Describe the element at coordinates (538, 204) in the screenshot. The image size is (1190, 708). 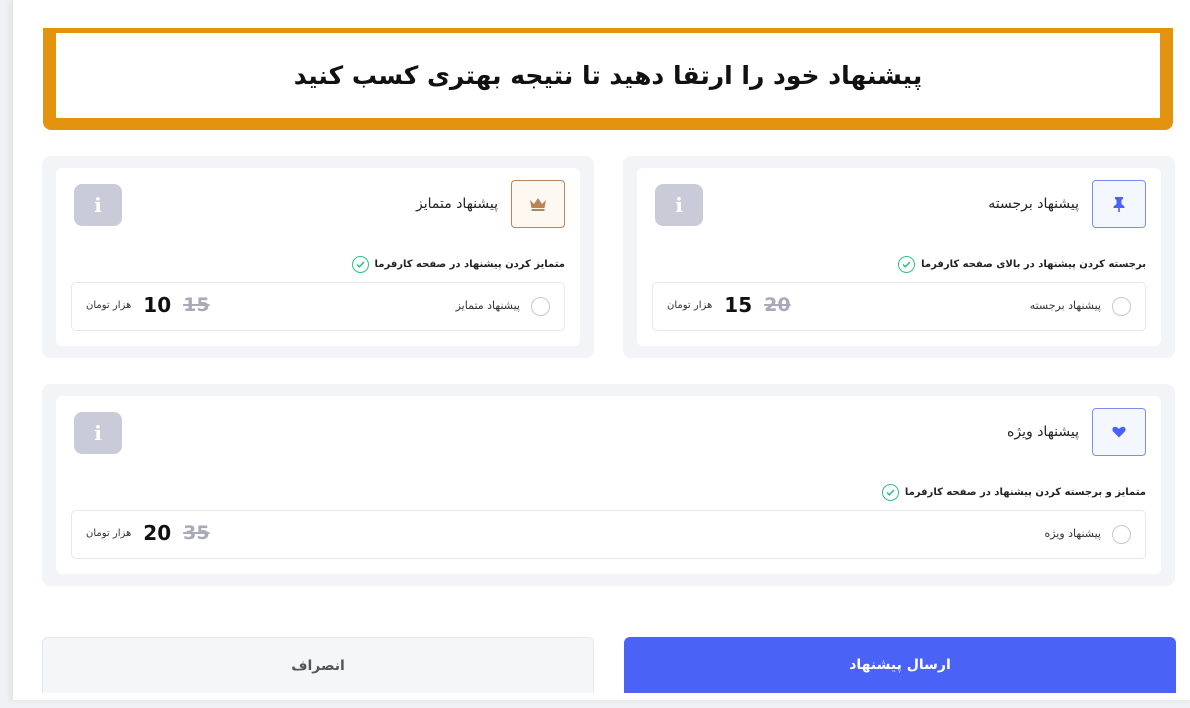
I see `crown-icon` at that location.